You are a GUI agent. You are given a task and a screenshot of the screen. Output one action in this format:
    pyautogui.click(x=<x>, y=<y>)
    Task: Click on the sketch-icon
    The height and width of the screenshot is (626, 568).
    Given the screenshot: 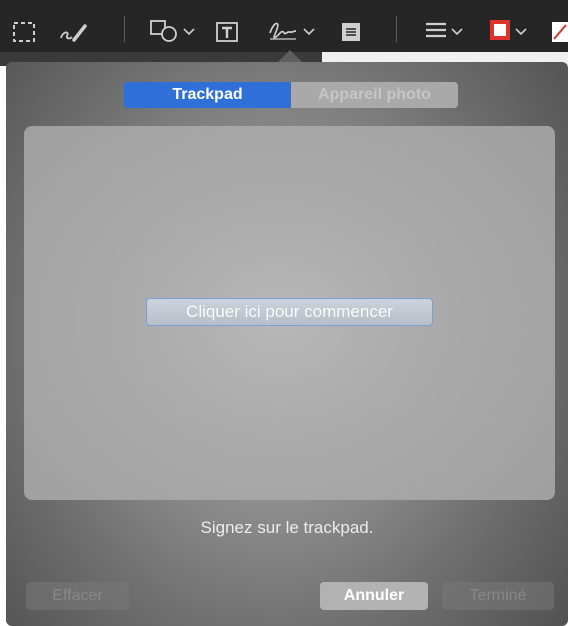 What is the action you would take?
    pyautogui.click(x=73, y=32)
    